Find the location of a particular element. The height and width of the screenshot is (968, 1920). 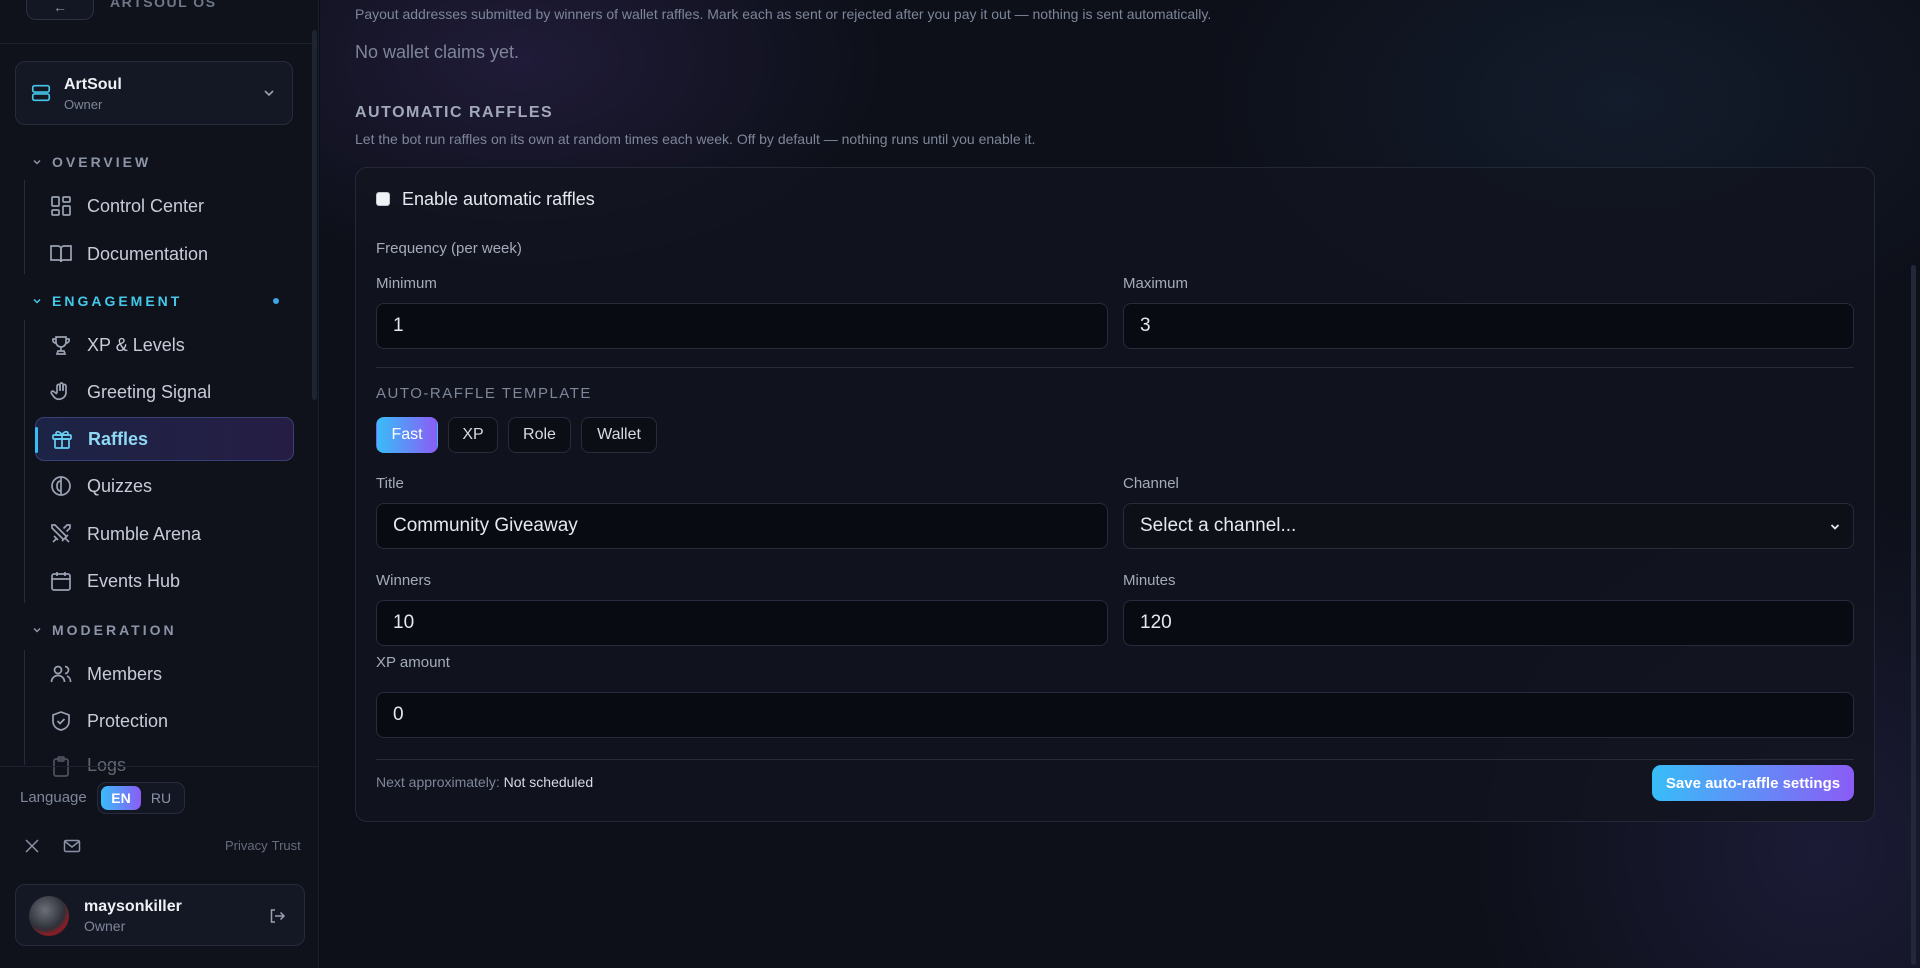

wallet-claims-empty: No wallet claims yet. is located at coordinates (437, 52).